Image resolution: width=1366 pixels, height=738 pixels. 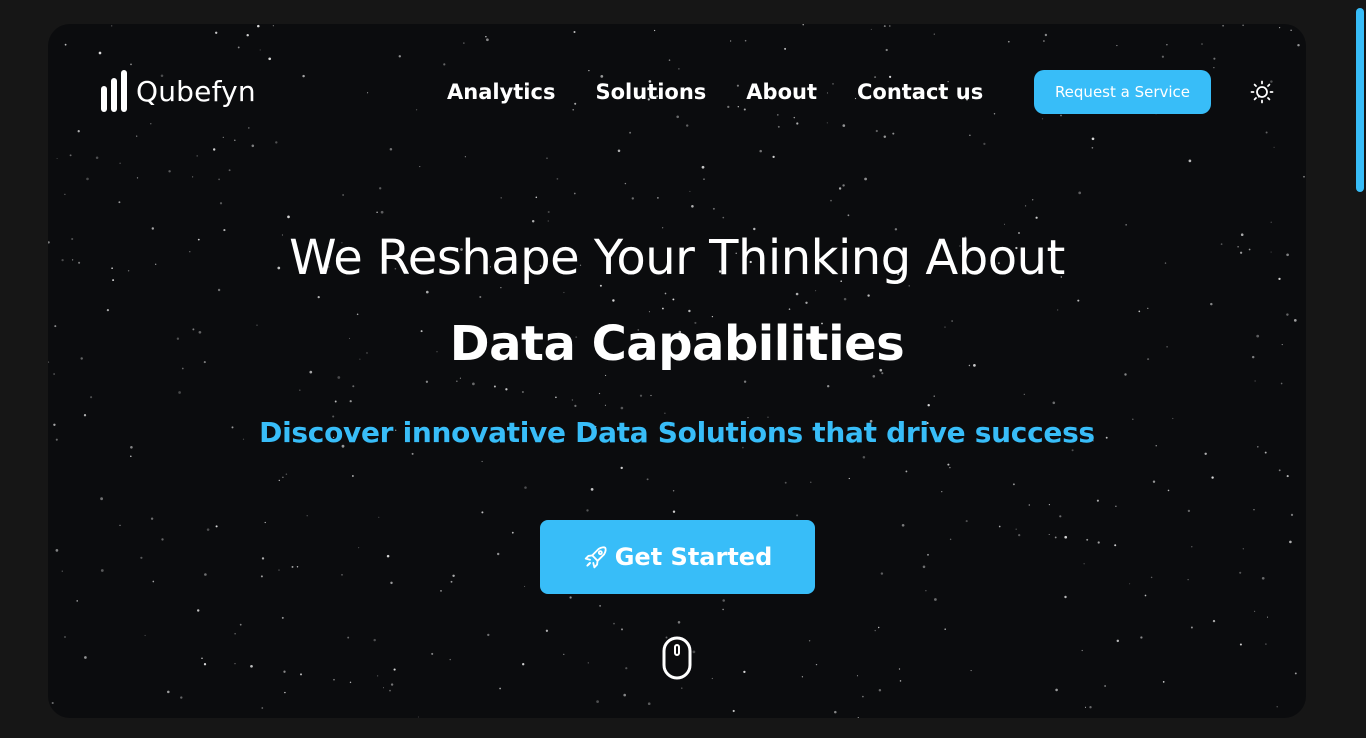 What do you see at coordinates (693, 557) in the screenshot?
I see `get-started-label: Get Started` at bounding box center [693, 557].